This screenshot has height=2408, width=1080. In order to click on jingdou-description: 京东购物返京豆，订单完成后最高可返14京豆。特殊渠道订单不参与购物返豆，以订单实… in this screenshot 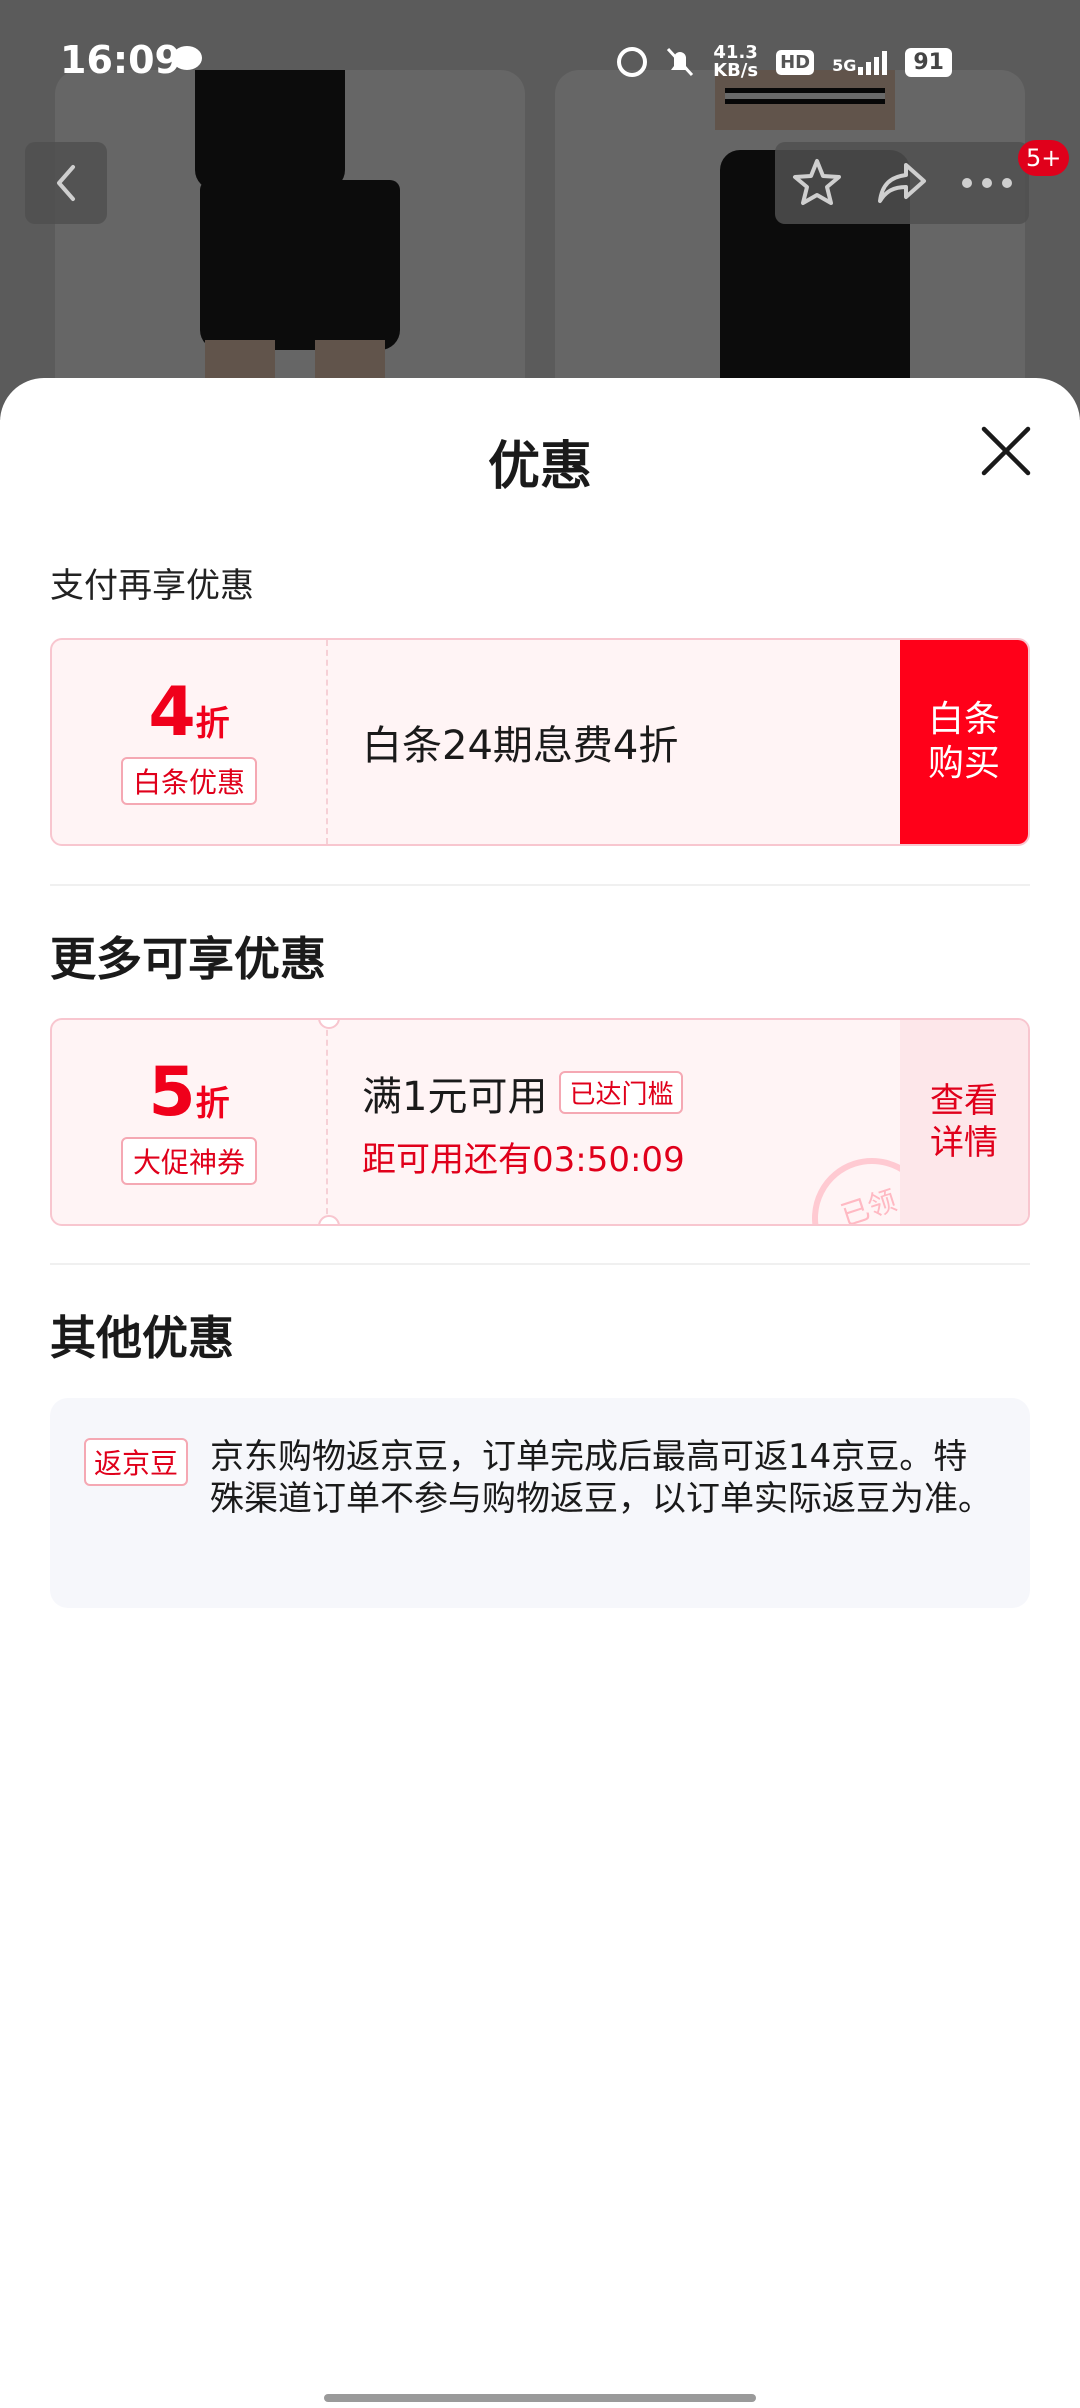, I will do `click(601, 1478)`.